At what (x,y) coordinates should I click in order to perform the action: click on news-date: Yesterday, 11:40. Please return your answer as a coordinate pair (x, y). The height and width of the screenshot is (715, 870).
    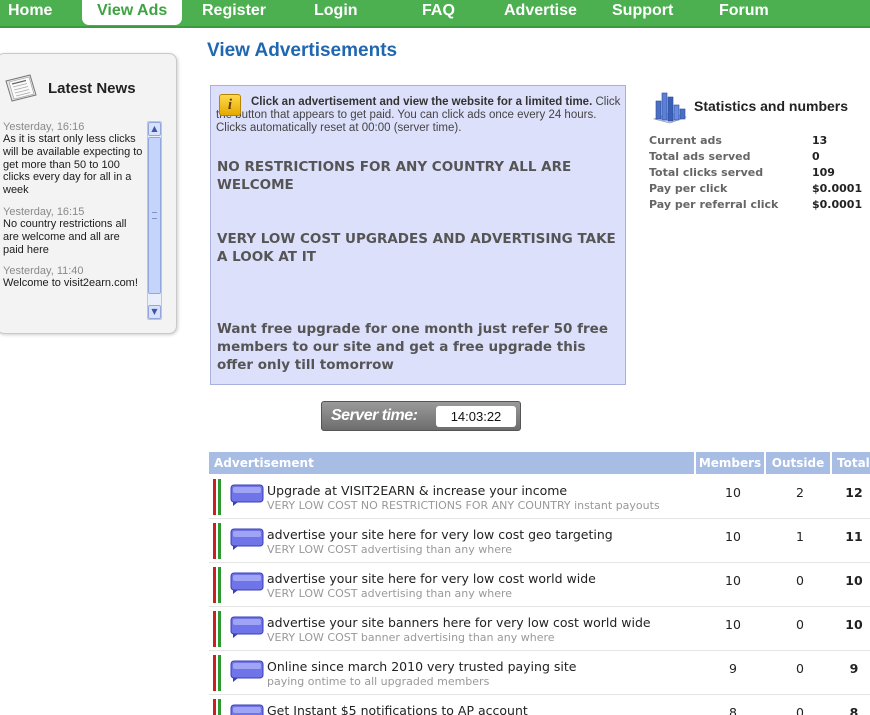
    Looking at the image, I should click on (43, 271).